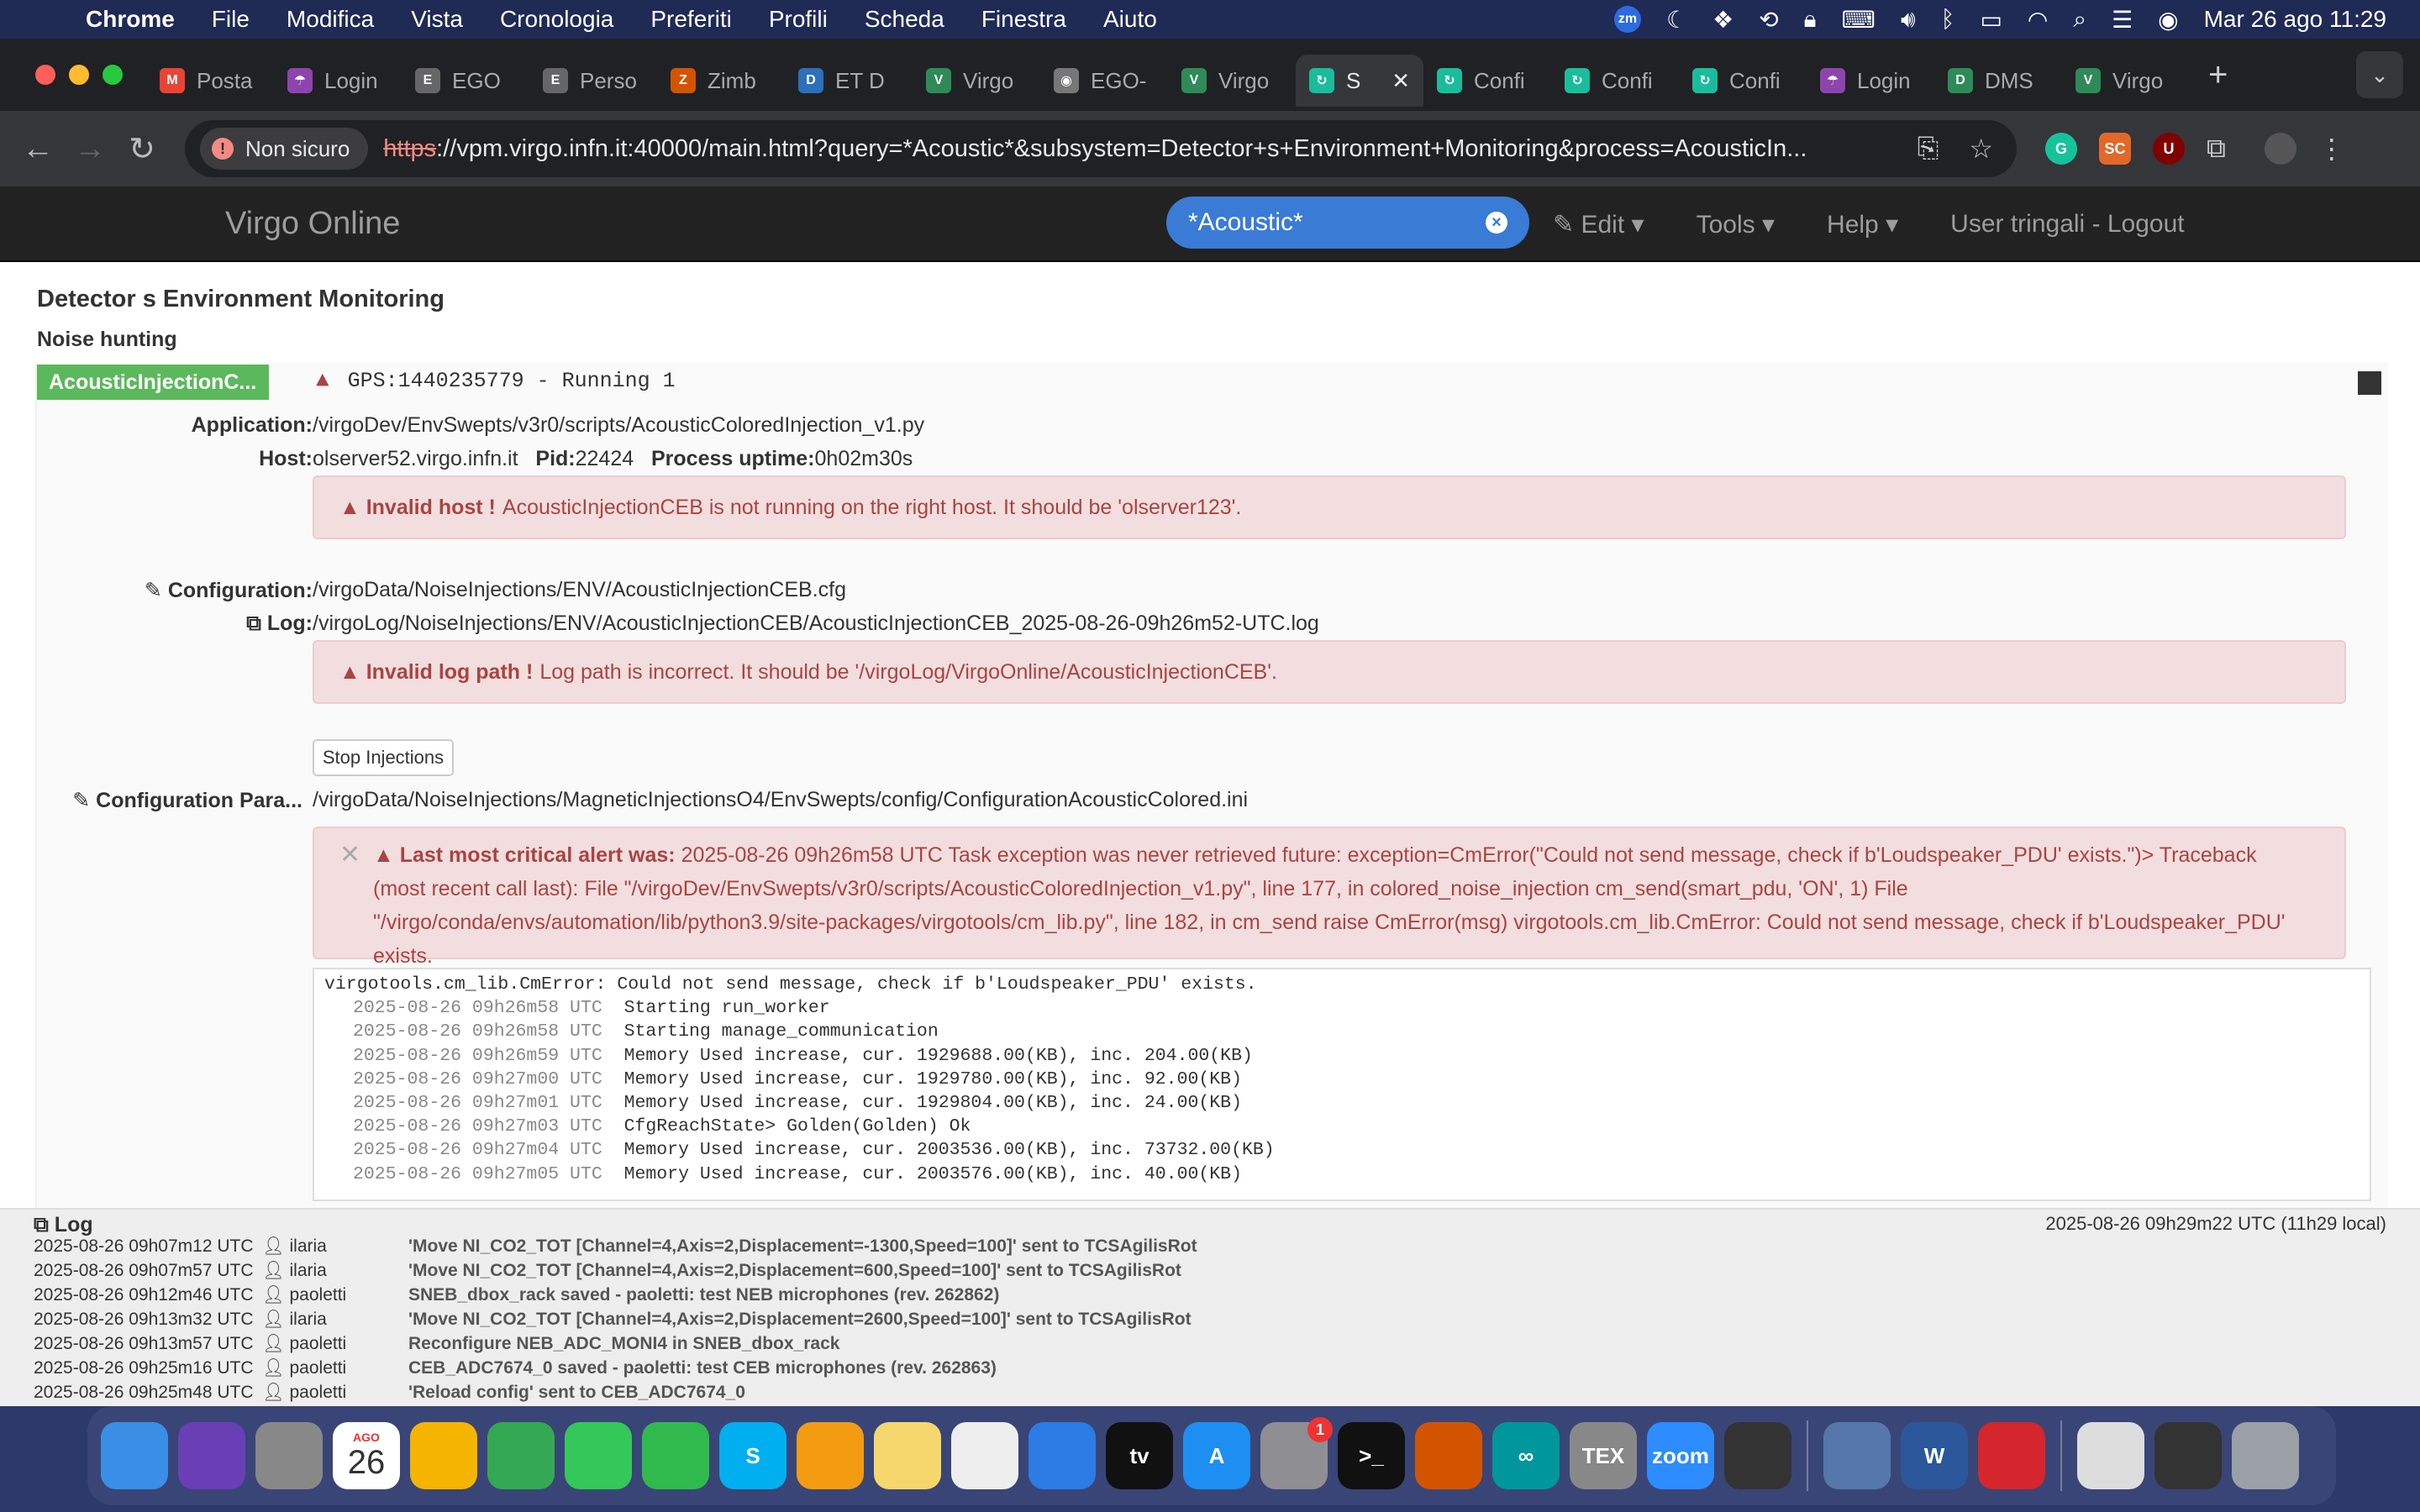 This screenshot has width=2420, height=1512. Describe the element at coordinates (79, 75) in the screenshot. I see `minimize-window-button` at that location.